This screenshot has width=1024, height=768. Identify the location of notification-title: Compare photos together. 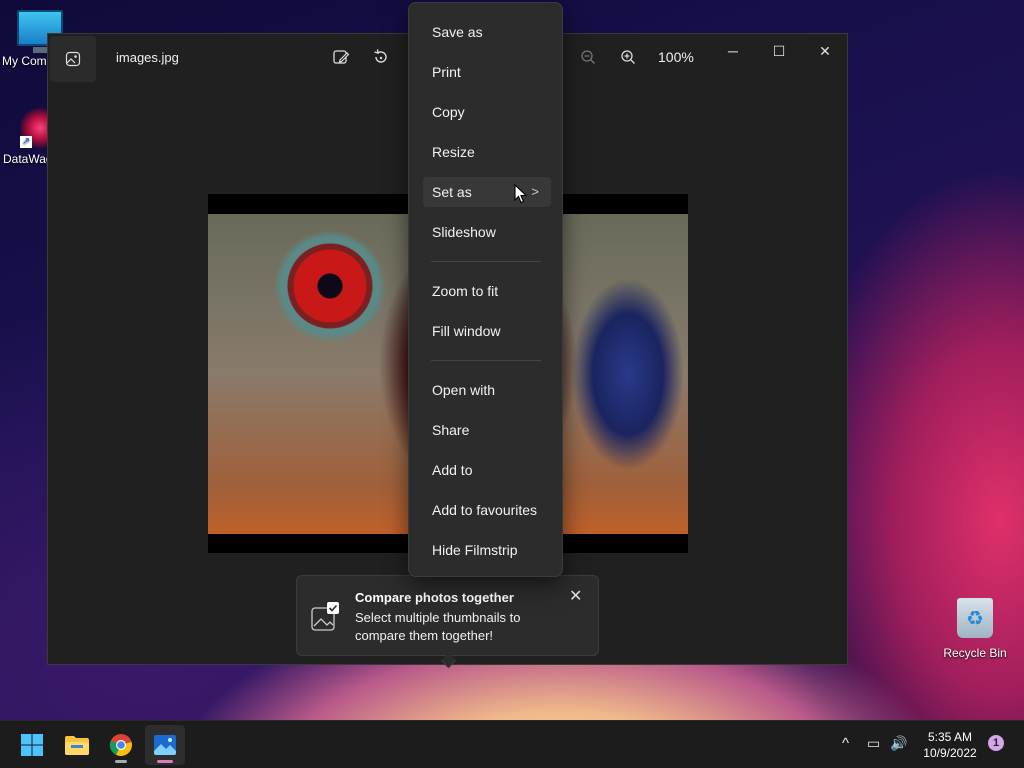
(434, 597).